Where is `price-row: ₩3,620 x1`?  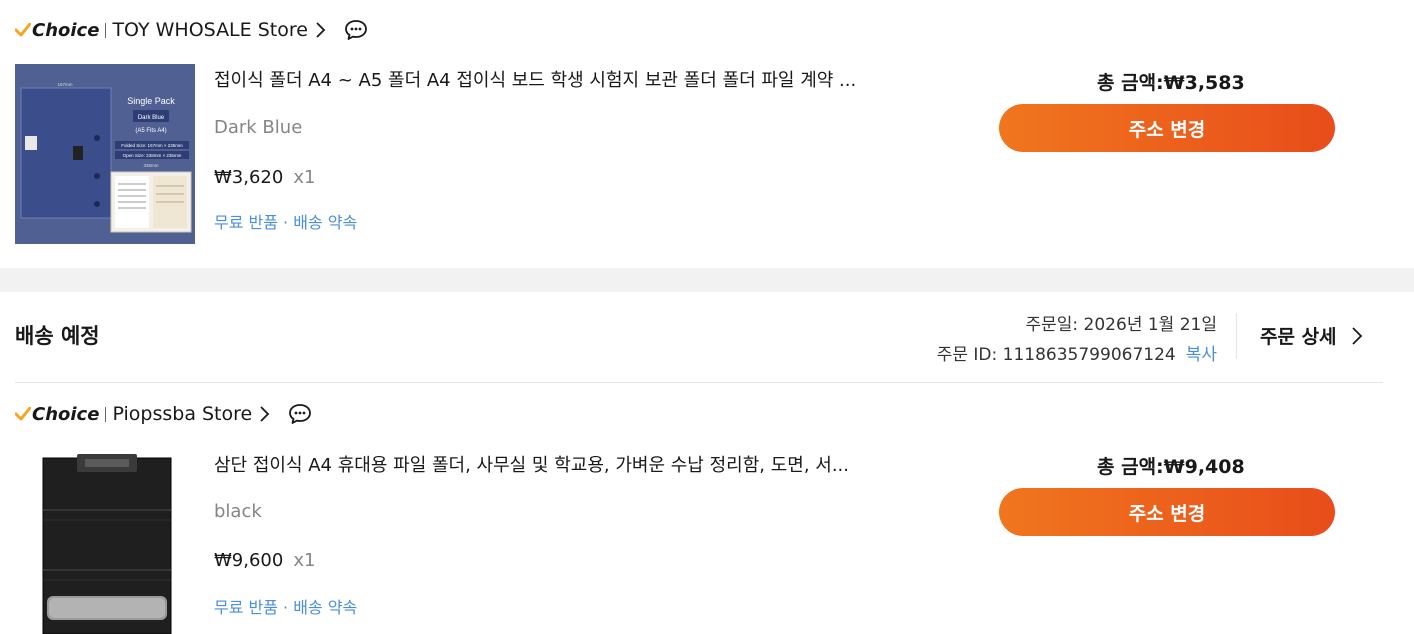
price-row: ₩3,620 x1 is located at coordinates (264, 177).